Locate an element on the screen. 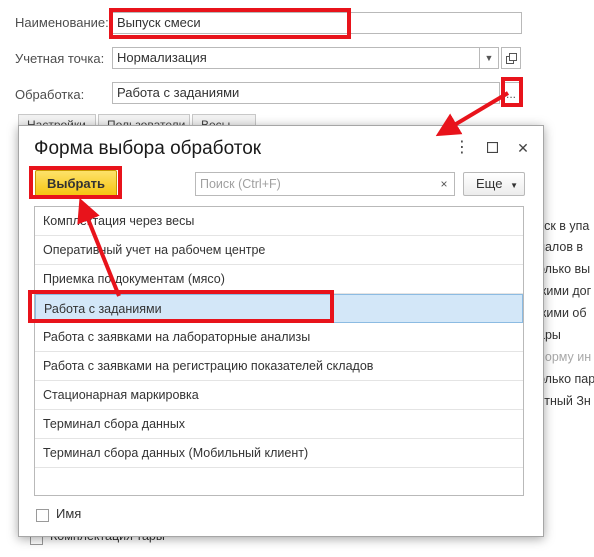  bg-text: норму ин is located at coordinates (565, 357).